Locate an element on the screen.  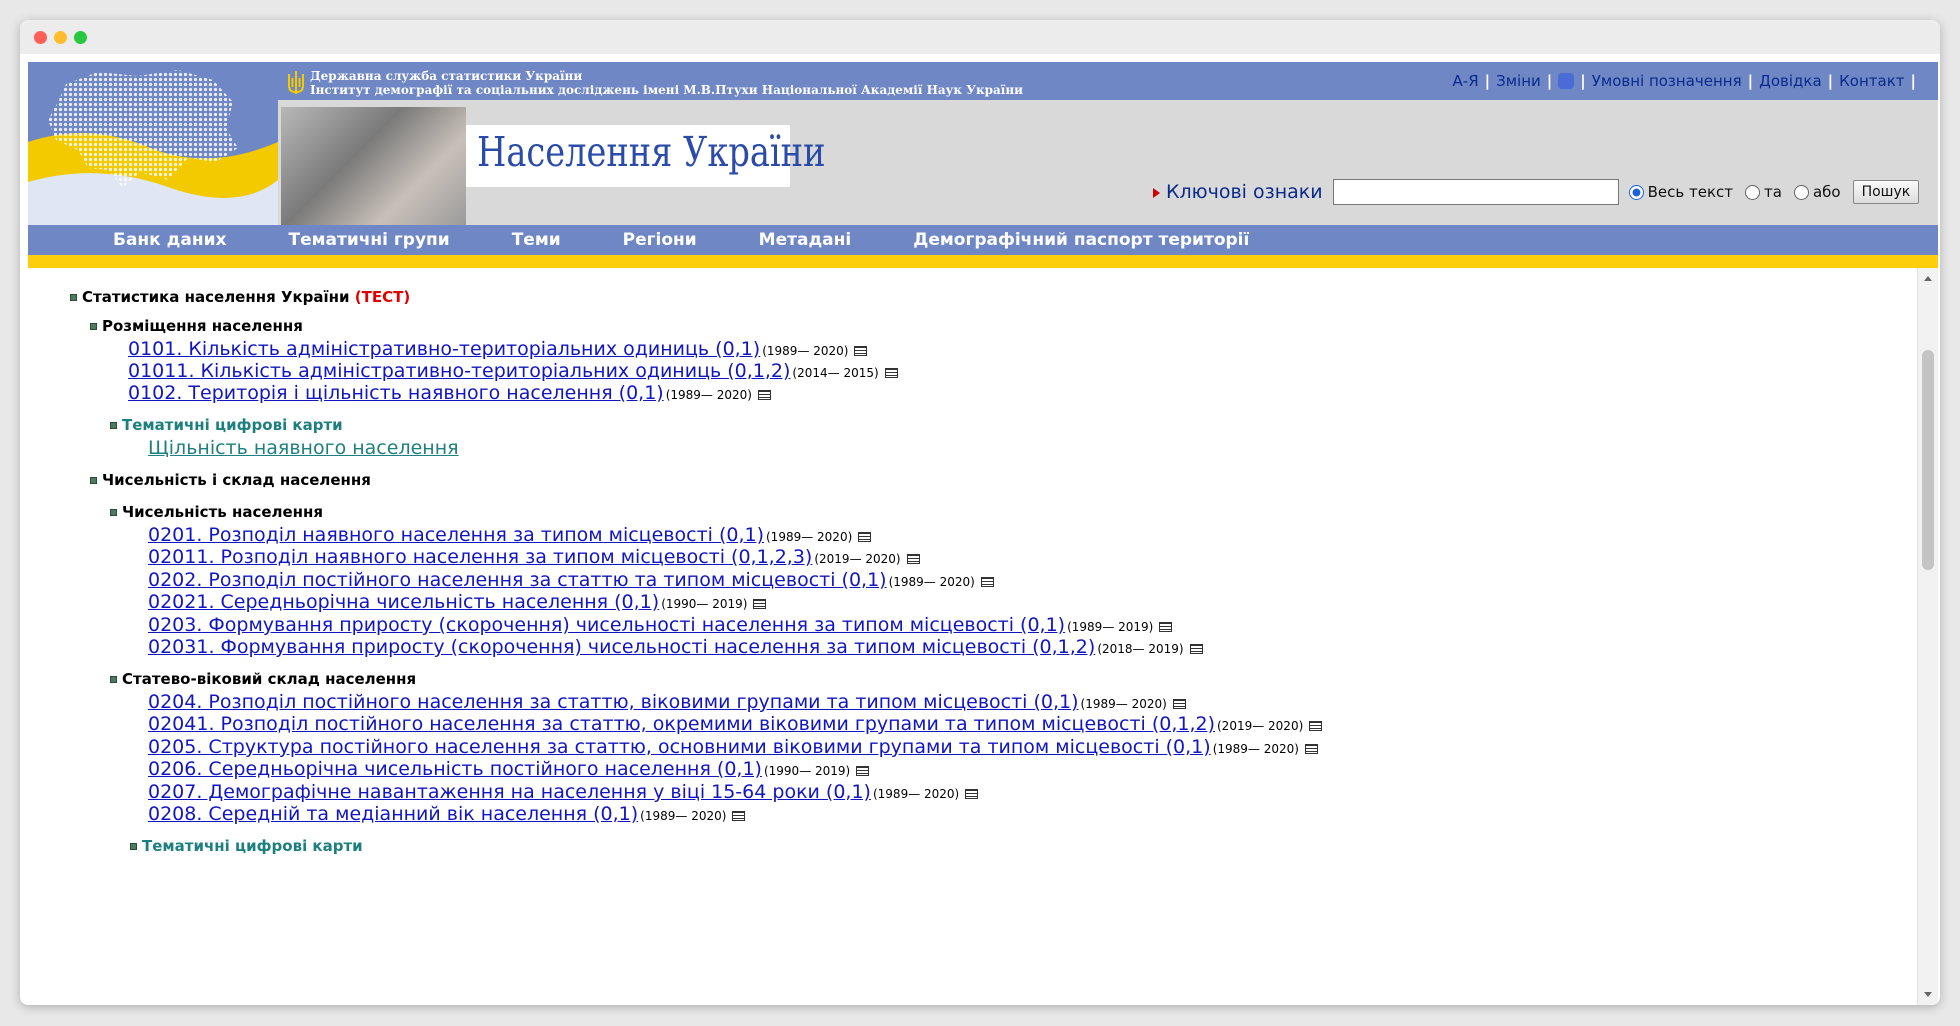
search-button: Пошук is located at coordinates (1886, 192).